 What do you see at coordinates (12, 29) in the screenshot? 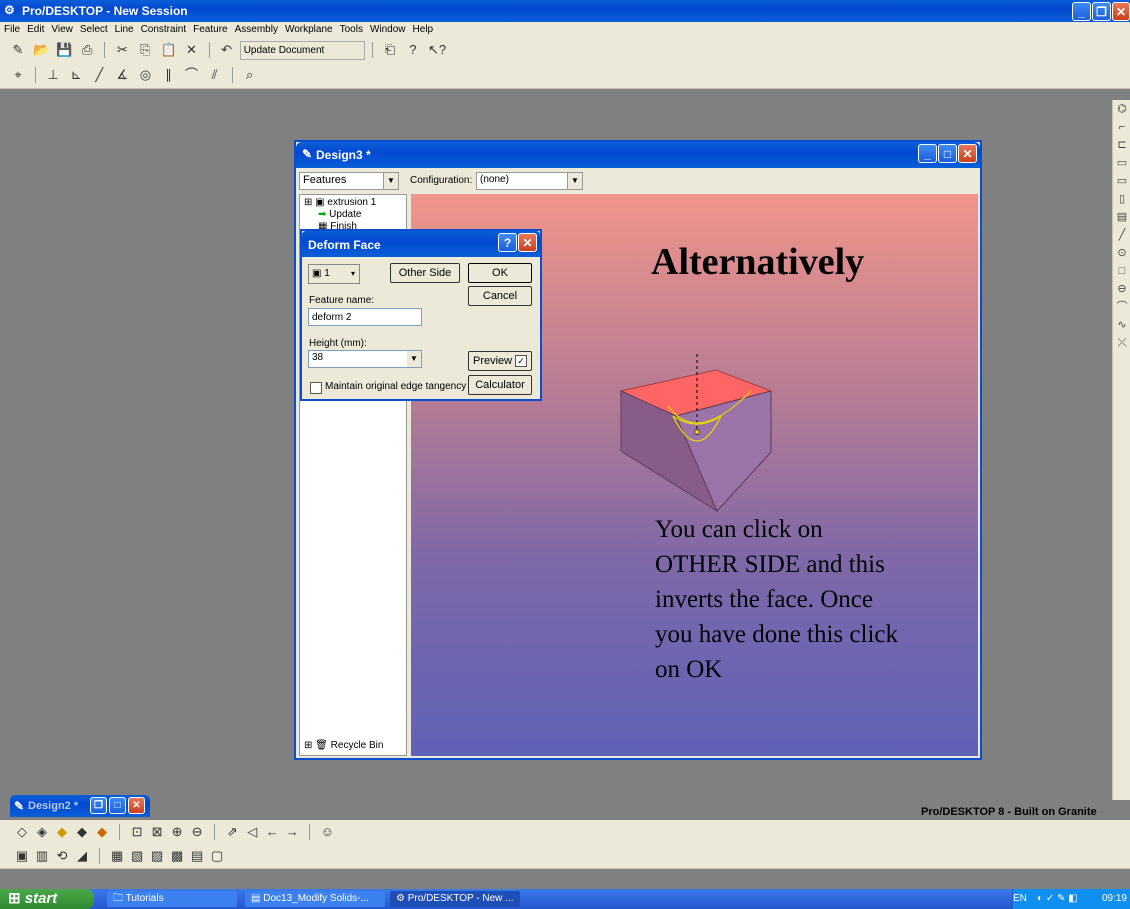
I see `menu-file: File` at bounding box center [12, 29].